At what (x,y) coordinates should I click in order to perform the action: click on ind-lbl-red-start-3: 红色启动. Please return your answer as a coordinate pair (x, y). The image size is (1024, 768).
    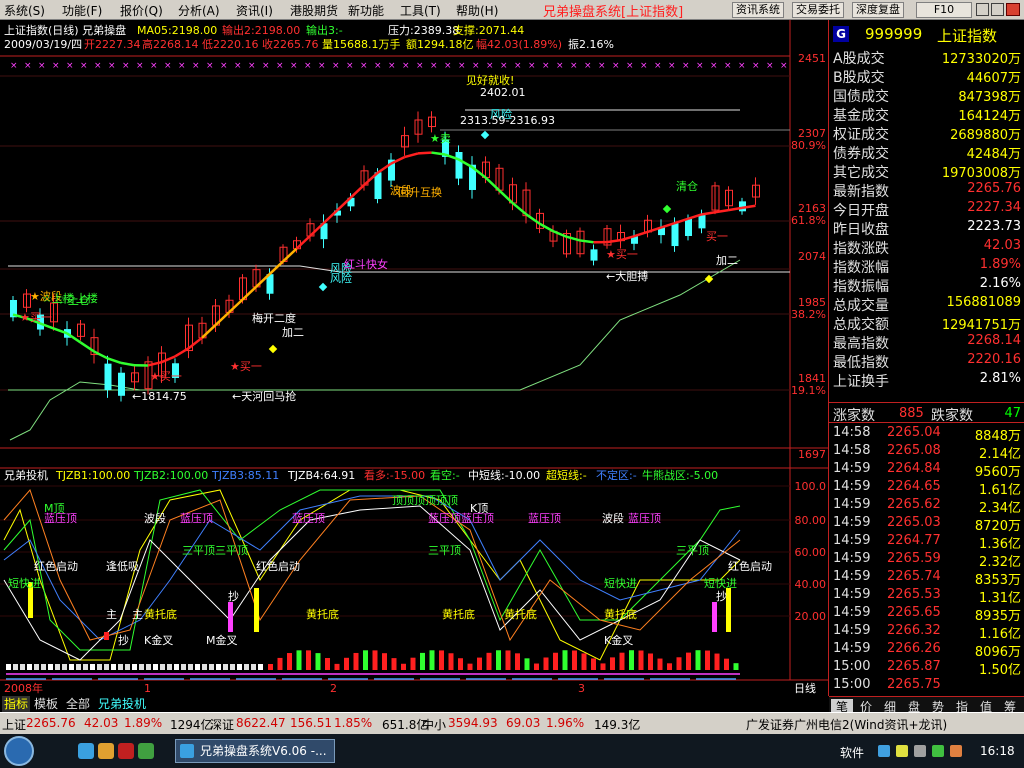
    Looking at the image, I should click on (750, 566).